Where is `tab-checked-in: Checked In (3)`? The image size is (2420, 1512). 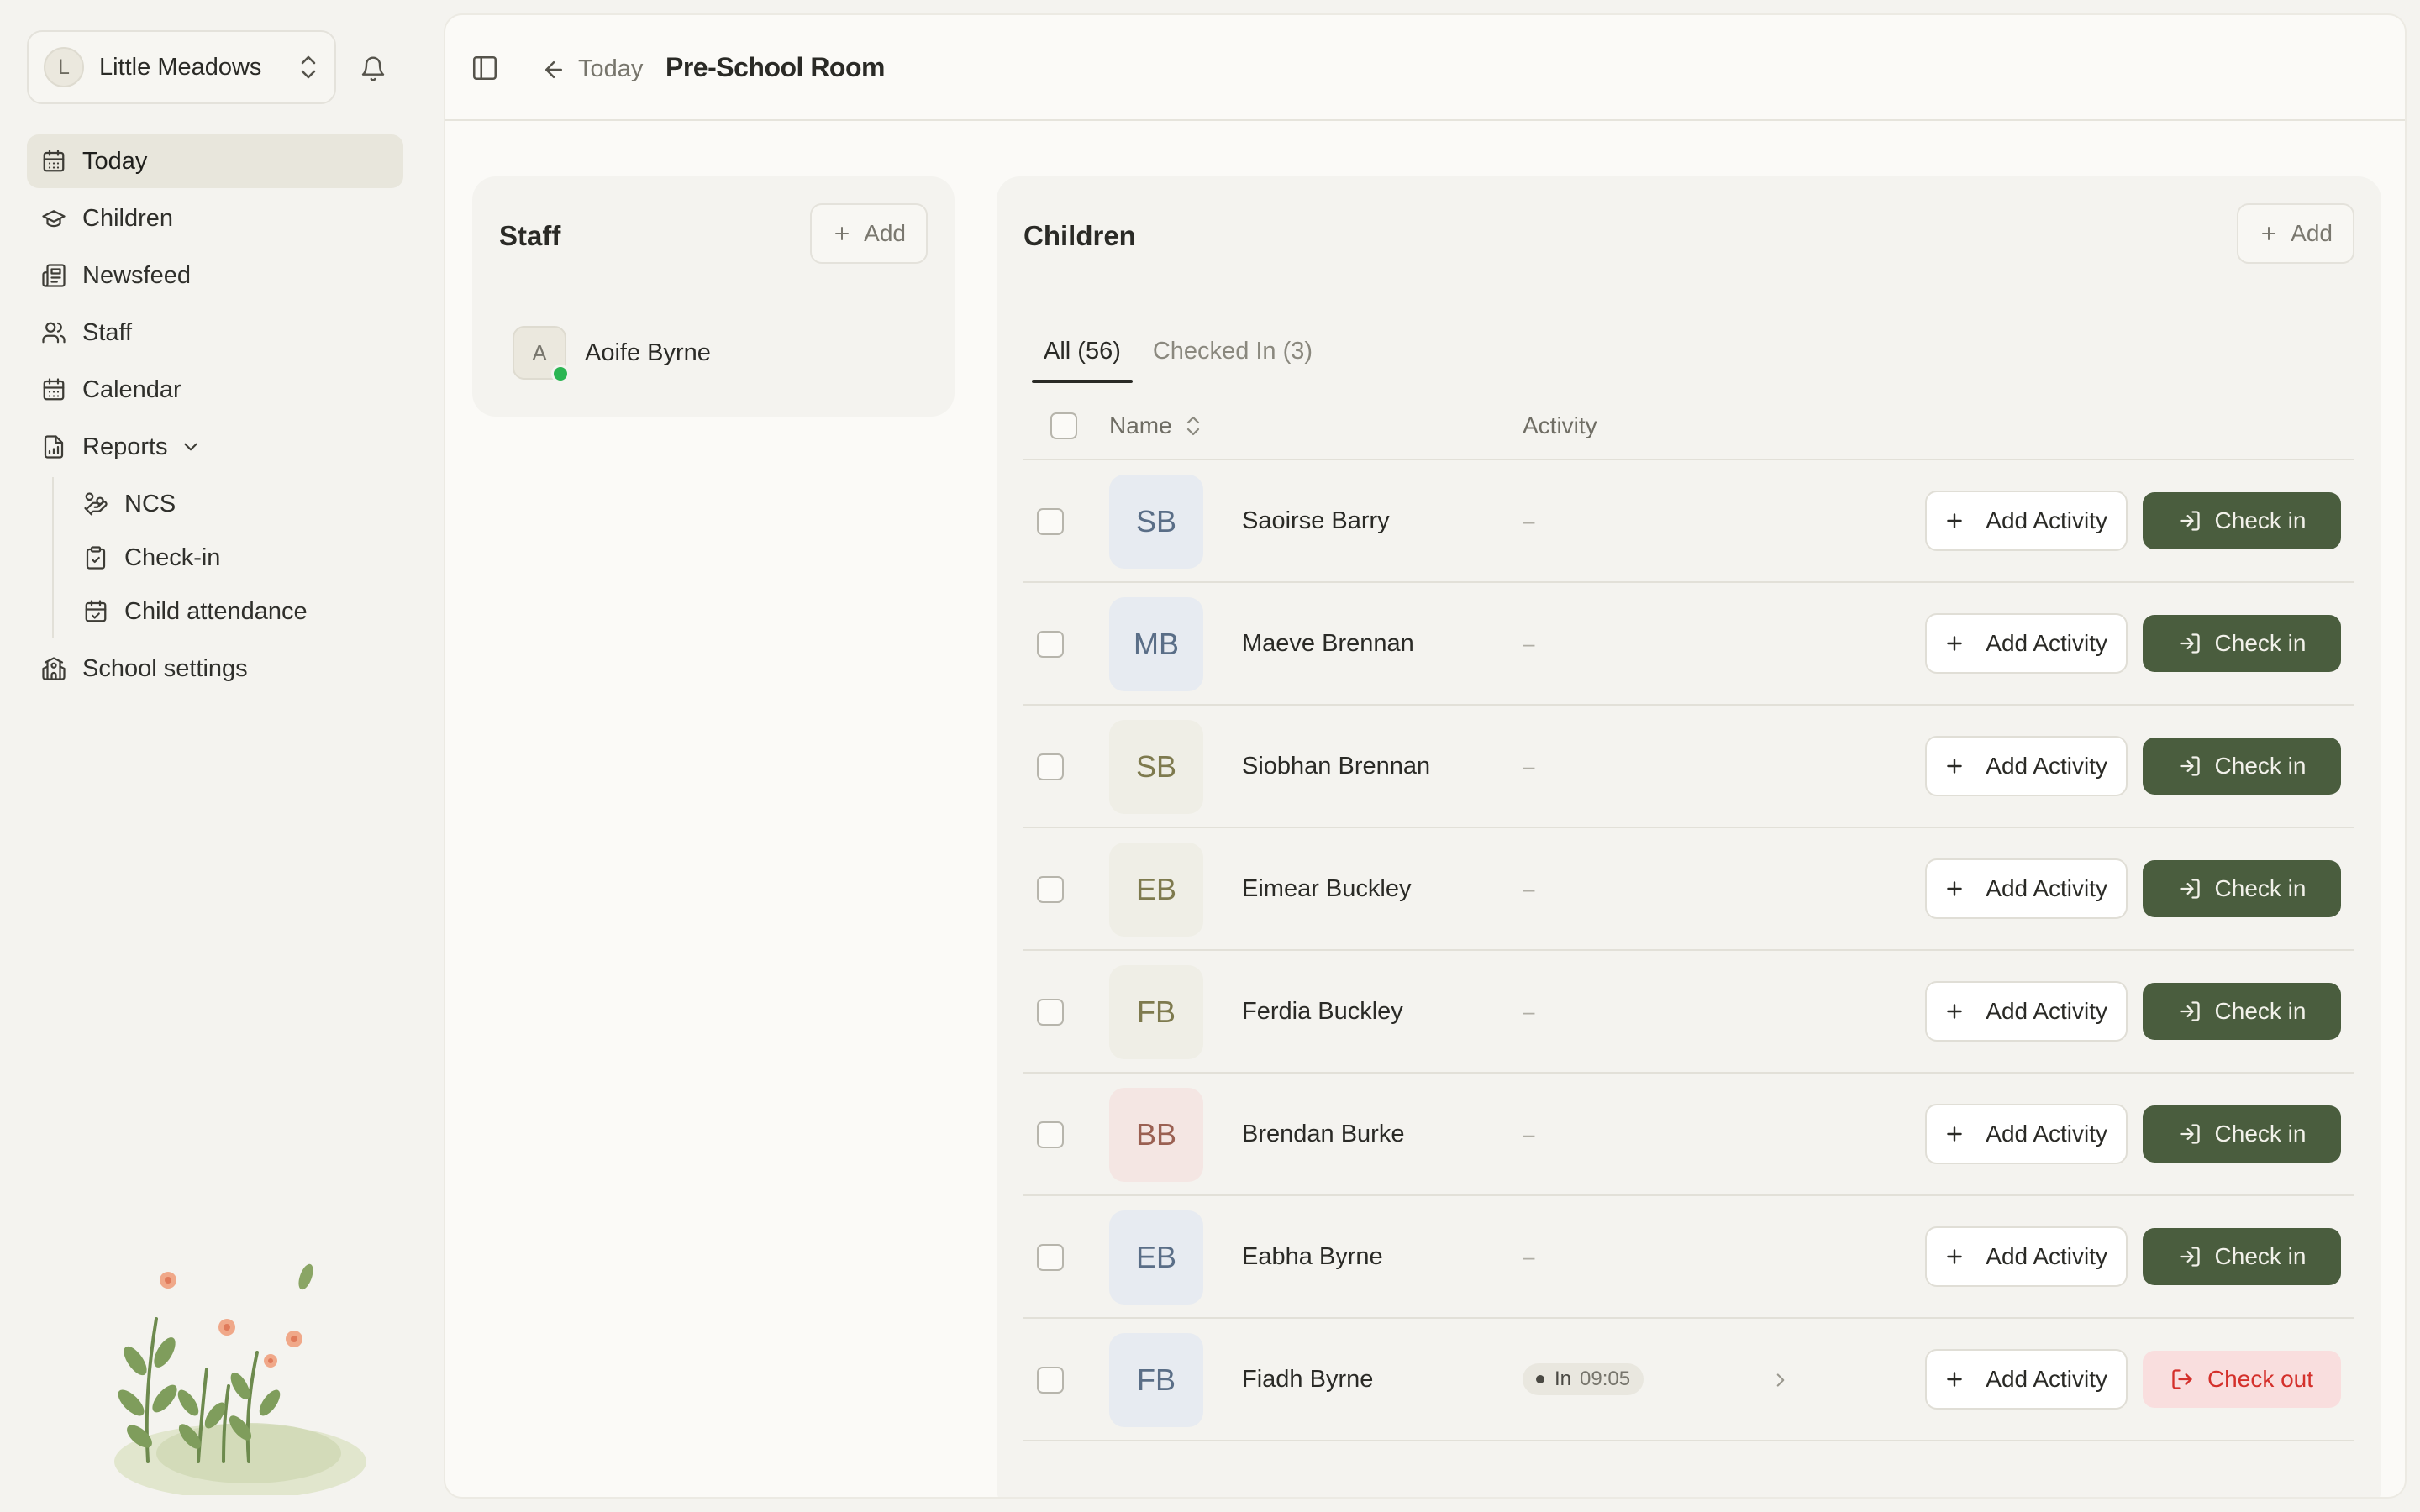 tab-checked-in: Checked In (3) is located at coordinates (1232, 351).